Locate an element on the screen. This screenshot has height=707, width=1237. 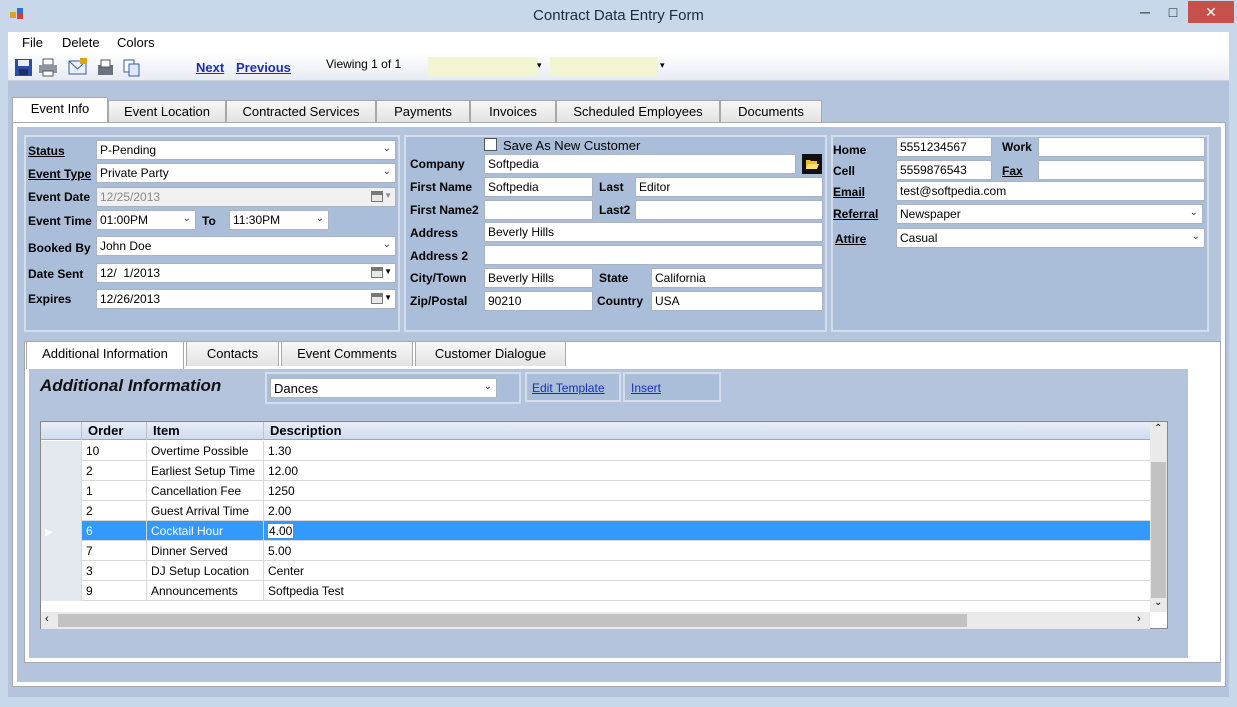
table-row: 2 Earliest Setup Time 12.00 is located at coordinates (595, 471).